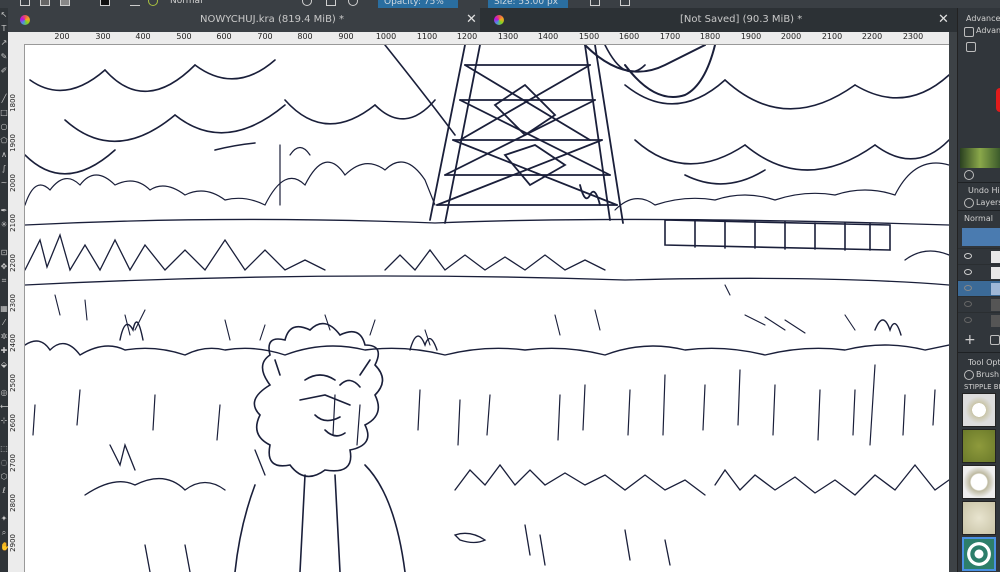 Image resolution: width=1000 pixels, height=572 pixels. What do you see at coordinates (4, 323) in the screenshot?
I see `color-picker-icon: ⁄` at bounding box center [4, 323].